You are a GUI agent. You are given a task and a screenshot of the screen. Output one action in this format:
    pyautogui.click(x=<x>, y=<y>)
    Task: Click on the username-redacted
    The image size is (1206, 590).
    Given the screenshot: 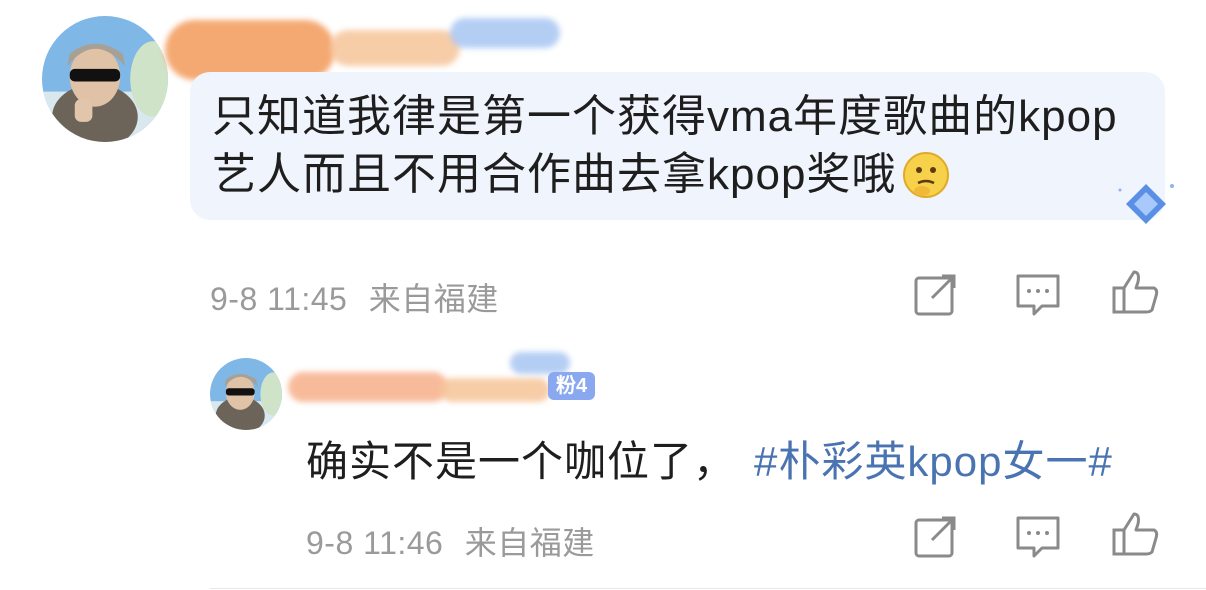 What is the action you would take?
    pyautogui.click(x=250, y=50)
    